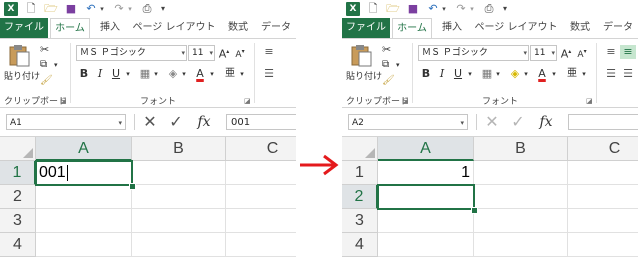 The image size is (638, 259). I want to click on shrink-font-button: A▾, so click(582, 52).